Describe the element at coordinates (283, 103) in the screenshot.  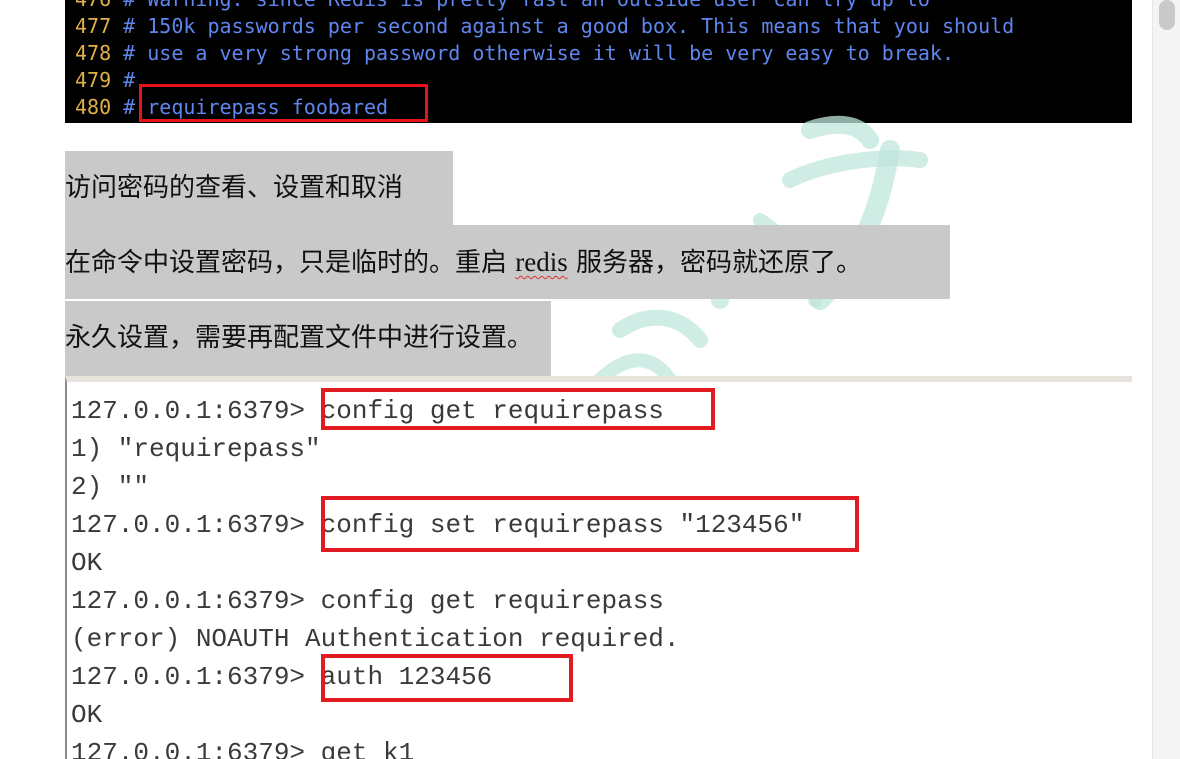
I see `requirepass-highlight-box` at that location.